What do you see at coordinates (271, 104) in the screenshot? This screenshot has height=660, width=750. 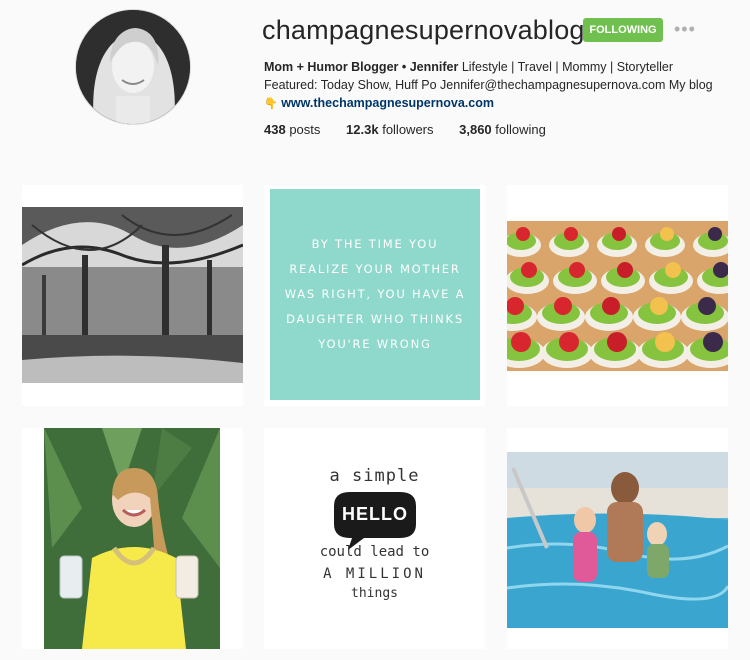 I see `pointing-down-icon: 👇` at bounding box center [271, 104].